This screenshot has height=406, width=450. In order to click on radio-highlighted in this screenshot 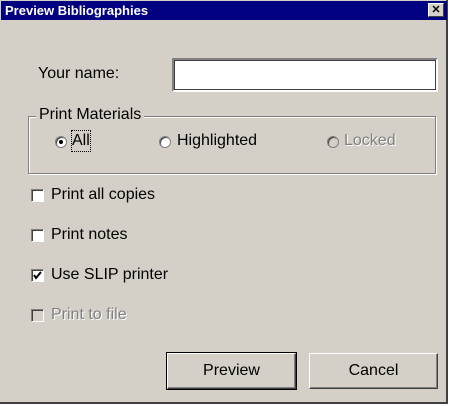, I will do `click(165, 142)`.